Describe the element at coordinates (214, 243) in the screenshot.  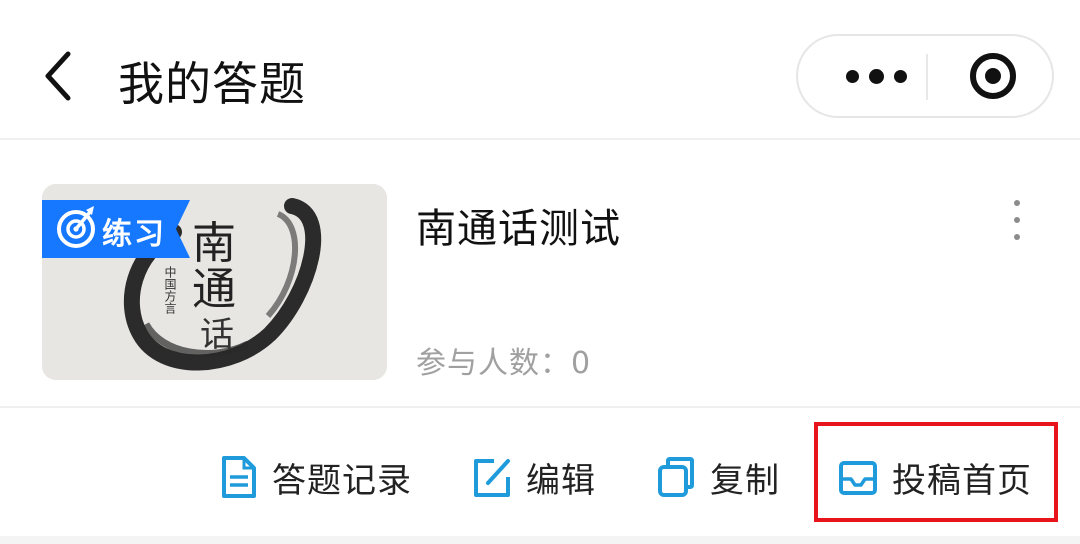
I see `thumb-char-1: 南` at that location.